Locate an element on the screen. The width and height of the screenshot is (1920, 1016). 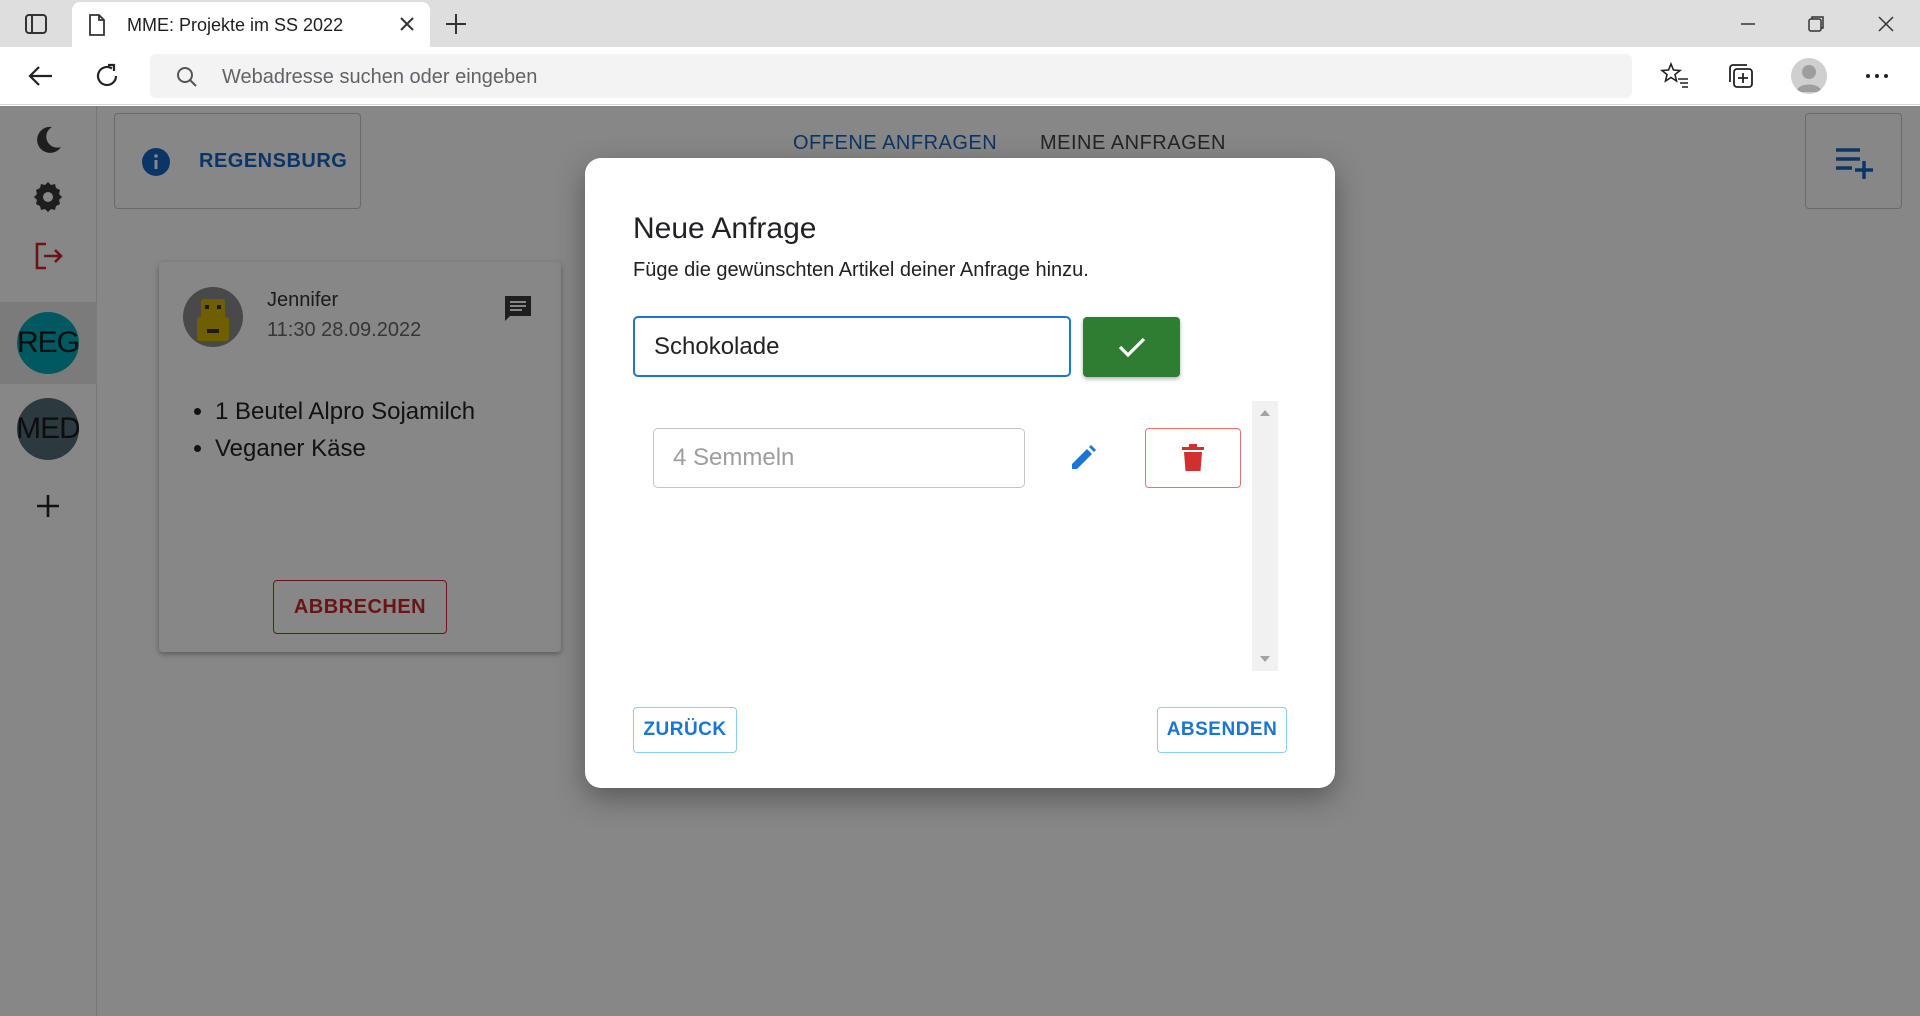
close-tab-icon is located at coordinates (407, 24).